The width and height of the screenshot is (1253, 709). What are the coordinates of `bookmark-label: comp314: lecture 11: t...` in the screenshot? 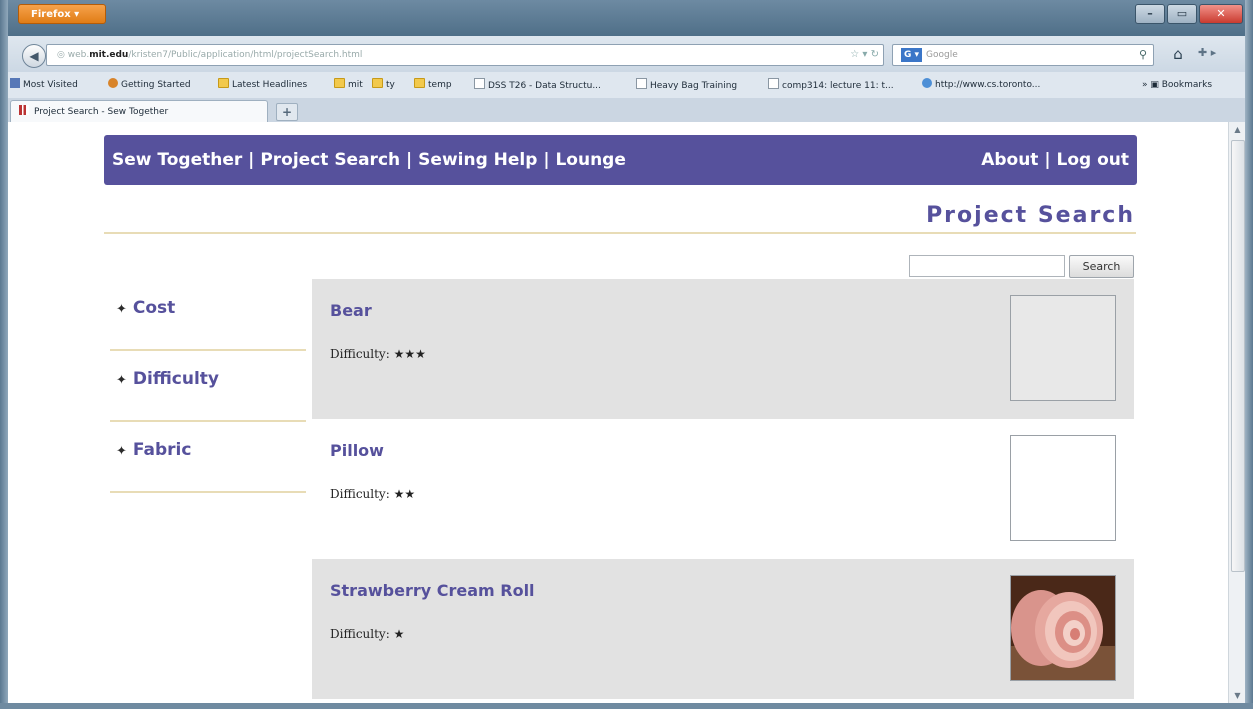 It's located at (838, 86).